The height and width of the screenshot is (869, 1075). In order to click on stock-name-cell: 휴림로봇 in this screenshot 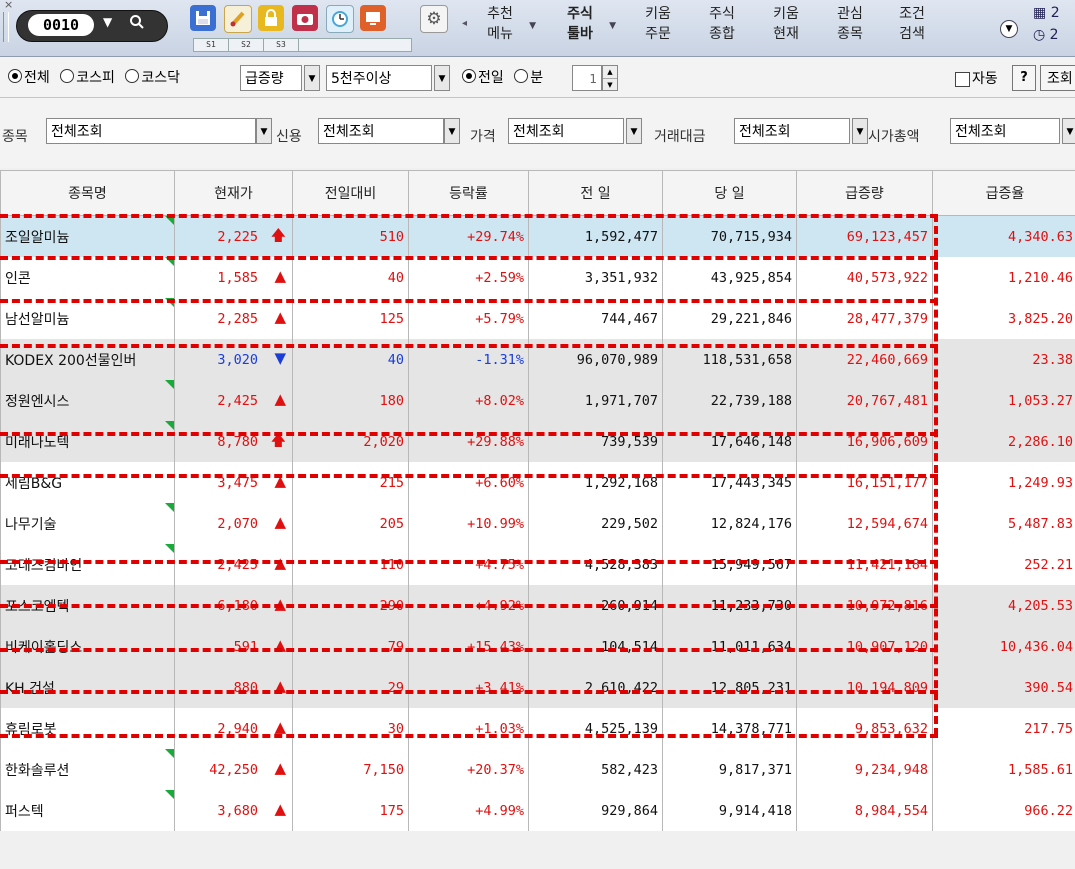, I will do `click(87, 728)`.